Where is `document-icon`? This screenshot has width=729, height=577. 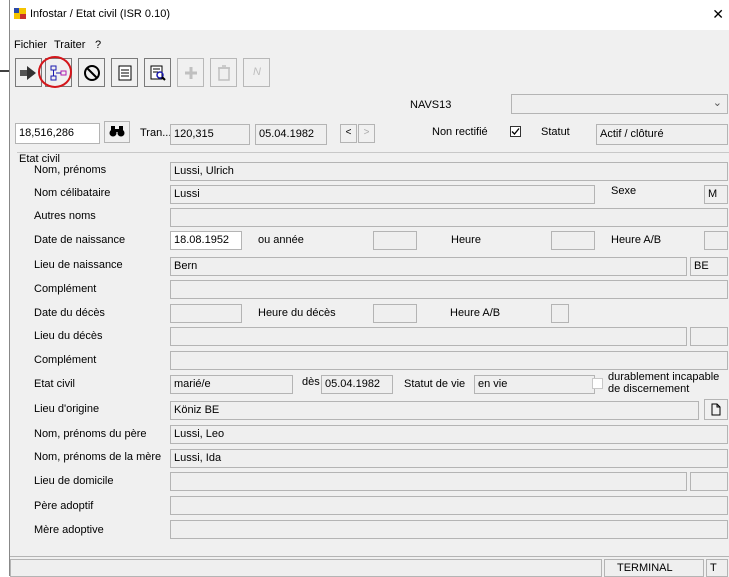
document-icon is located at coordinates (716, 409).